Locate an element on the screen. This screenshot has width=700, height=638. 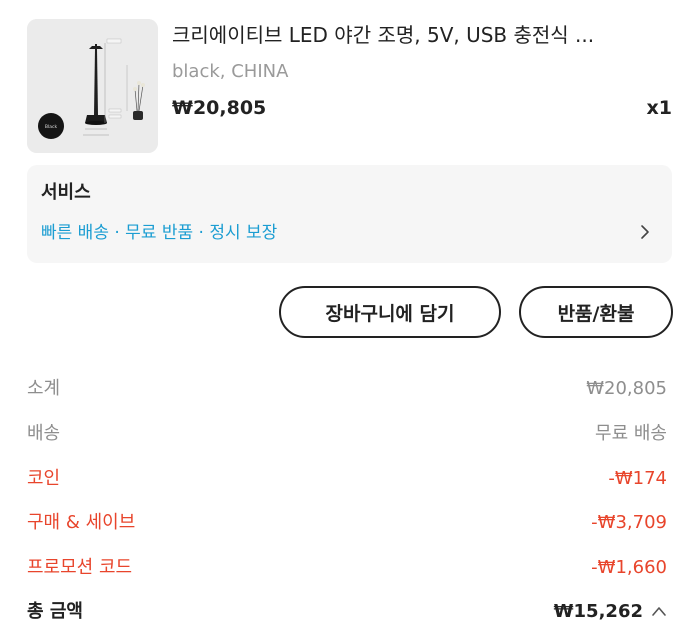
service-description: 빠른 배송 · 무료 반품 · 정시 보장 is located at coordinates (159, 233).